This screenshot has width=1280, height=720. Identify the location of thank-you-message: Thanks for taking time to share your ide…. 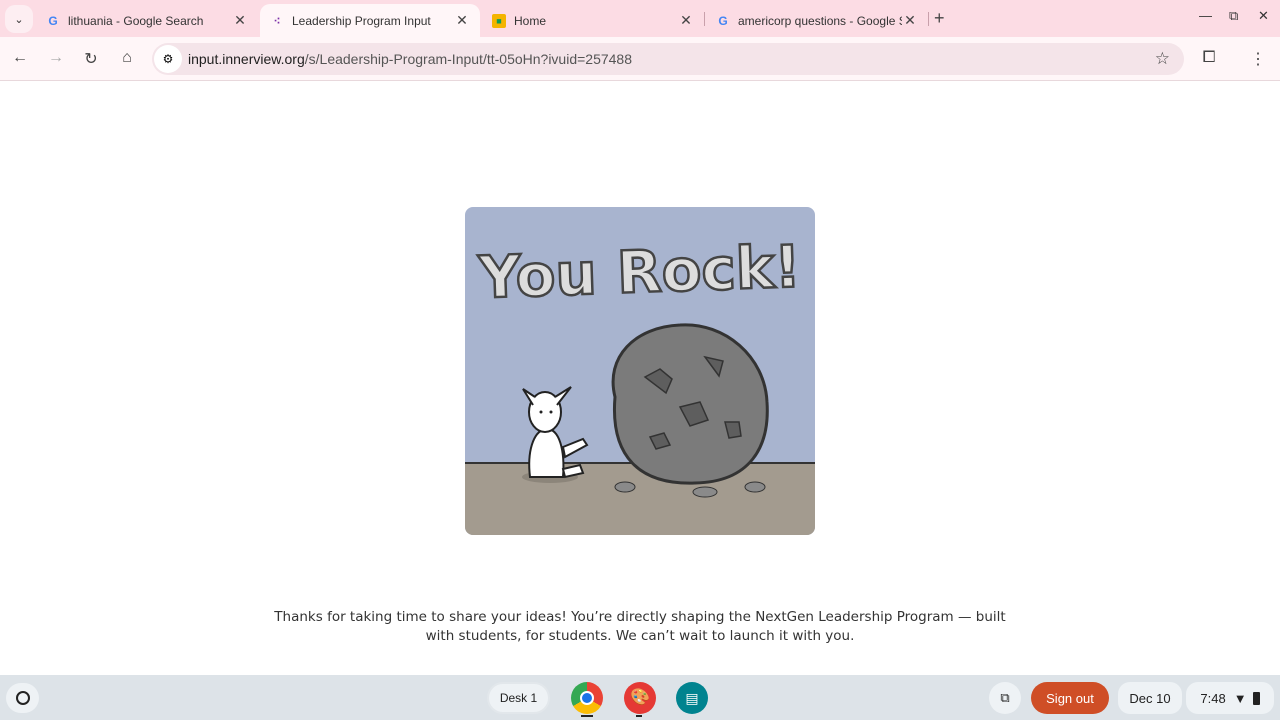
(640, 626).